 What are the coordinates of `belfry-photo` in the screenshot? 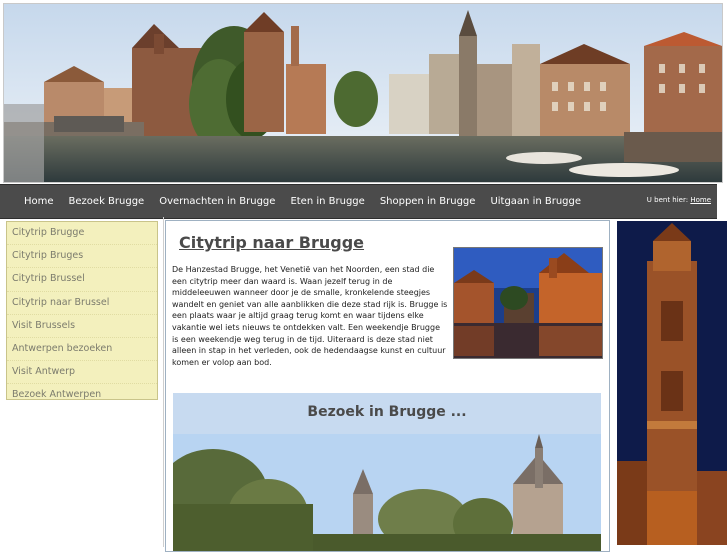 It's located at (672, 383).